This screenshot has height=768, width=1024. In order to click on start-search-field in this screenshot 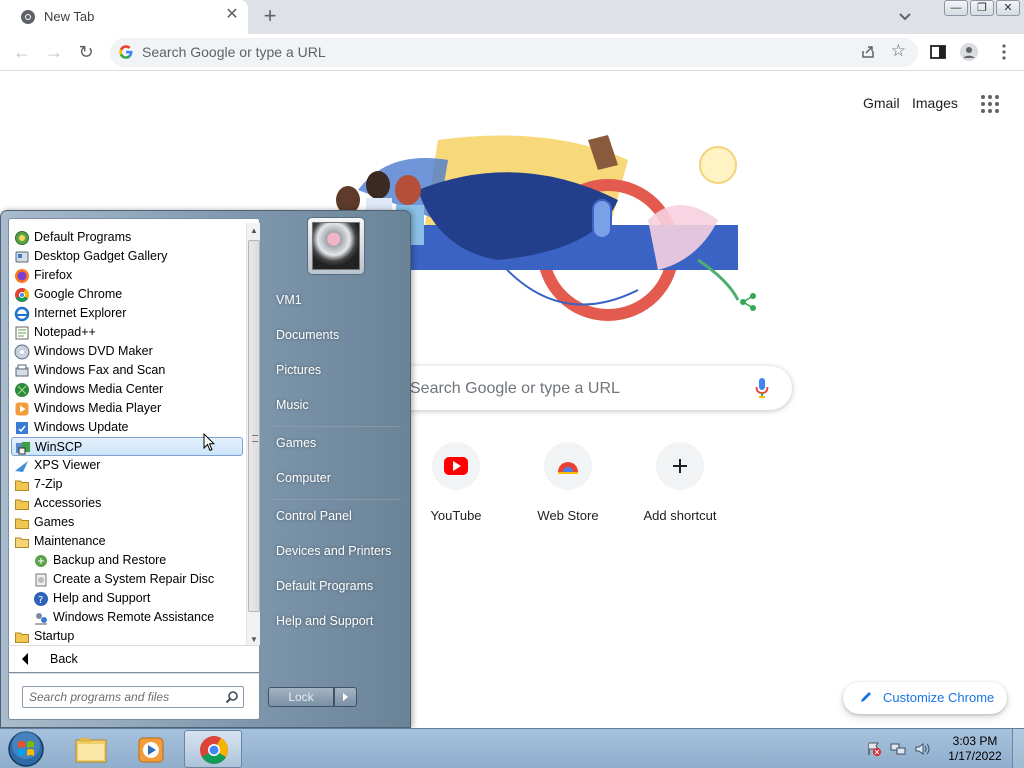, I will do `click(133, 697)`.